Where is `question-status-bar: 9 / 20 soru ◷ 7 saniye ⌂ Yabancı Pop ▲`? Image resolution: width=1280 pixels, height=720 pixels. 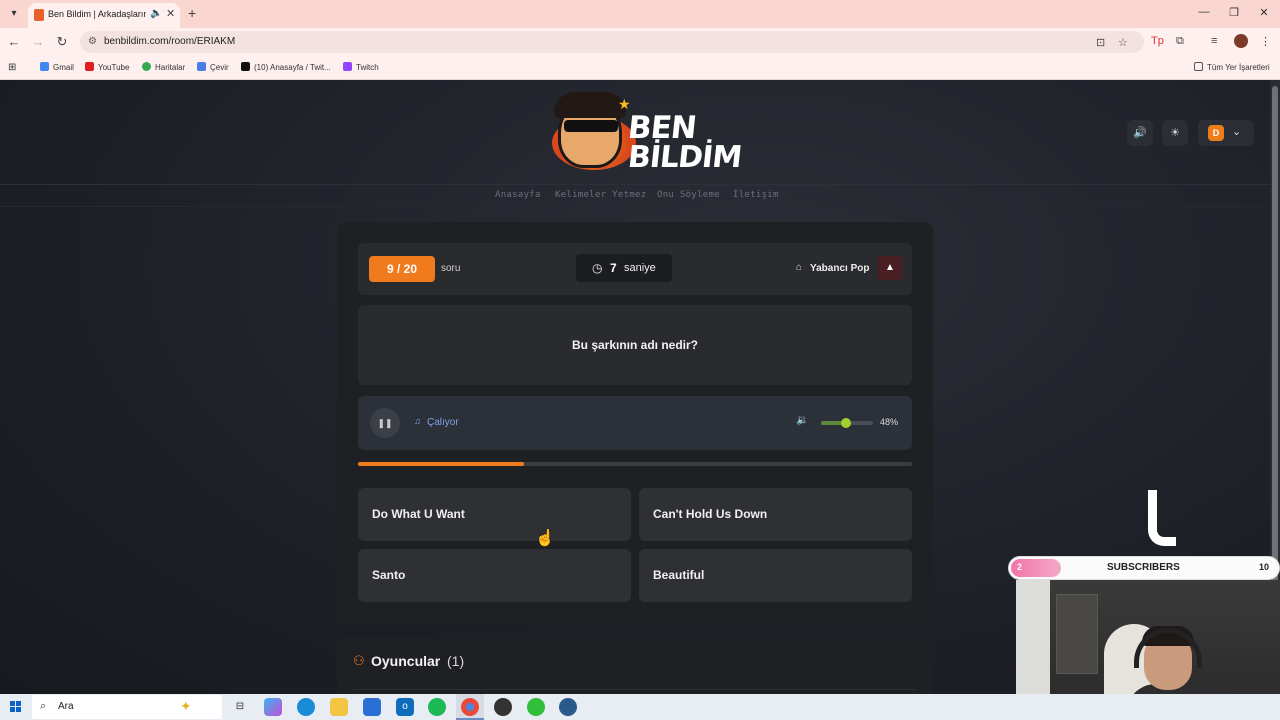 question-status-bar: 9 / 20 soru ◷ 7 saniye ⌂ Yabancı Pop ▲ is located at coordinates (635, 269).